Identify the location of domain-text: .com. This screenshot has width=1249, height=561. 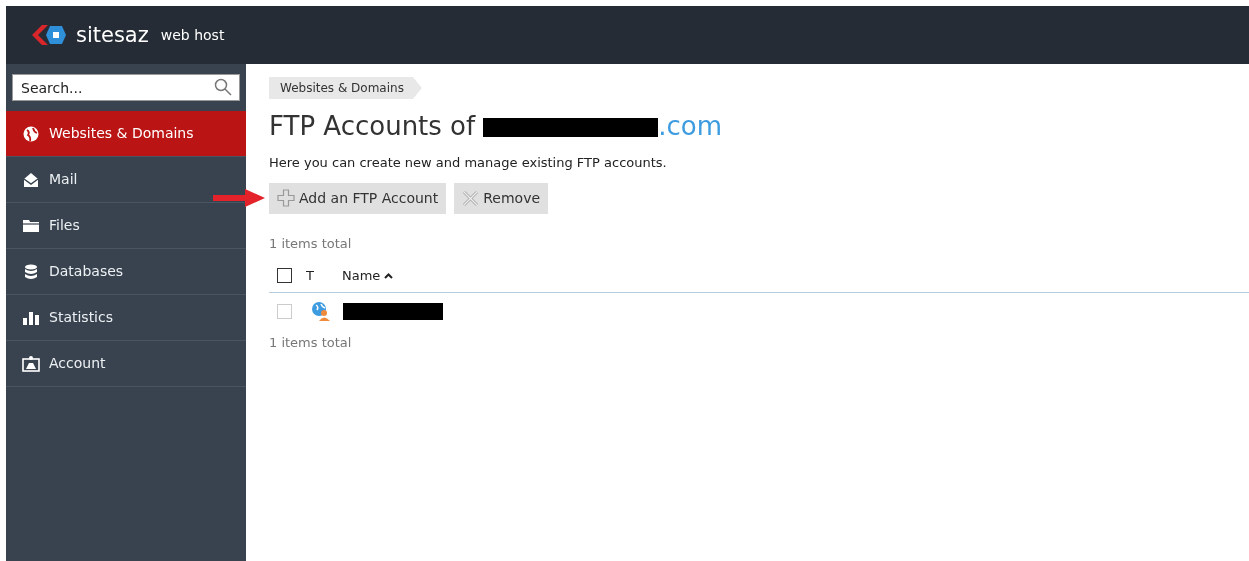
(690, 126).